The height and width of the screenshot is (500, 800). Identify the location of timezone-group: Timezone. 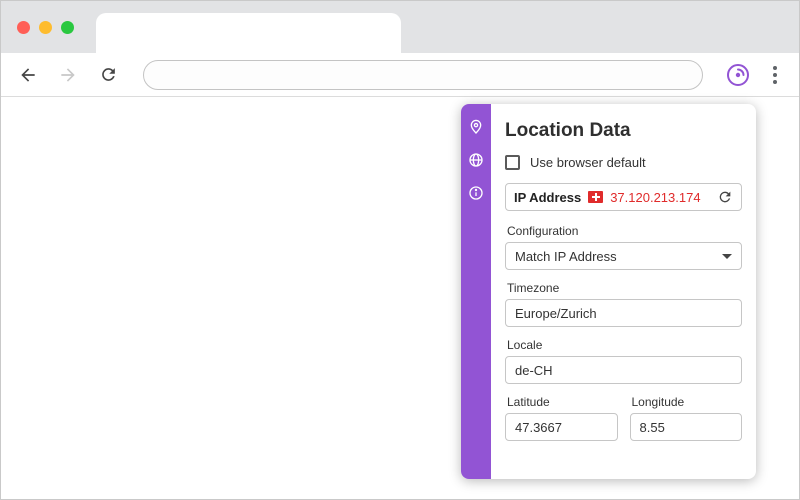
(623, 304).